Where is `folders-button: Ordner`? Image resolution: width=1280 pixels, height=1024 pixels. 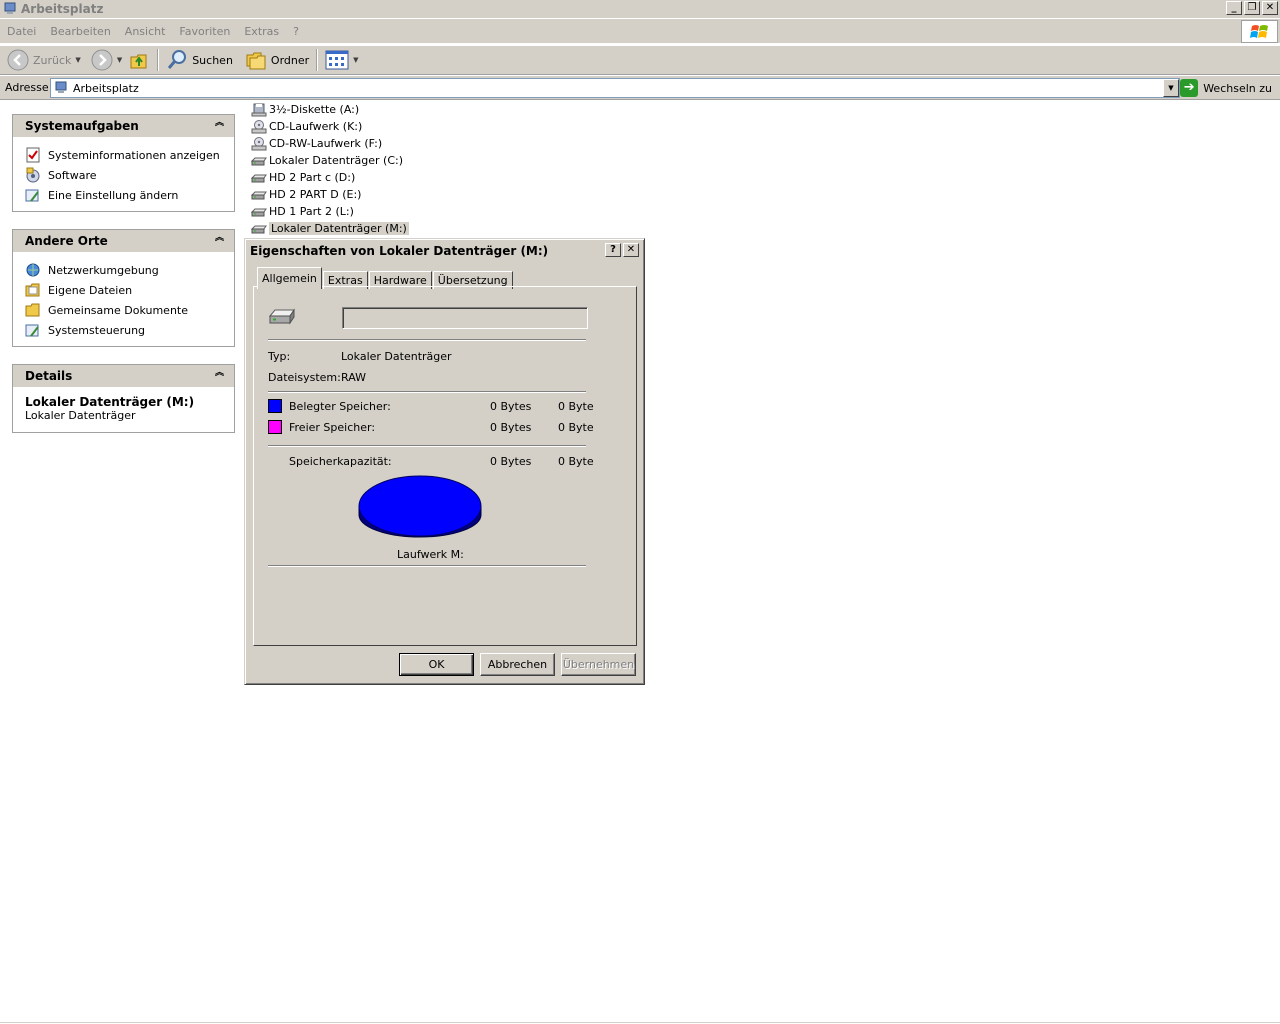 folders-button: Ordner is located at coordinates (277, 60).